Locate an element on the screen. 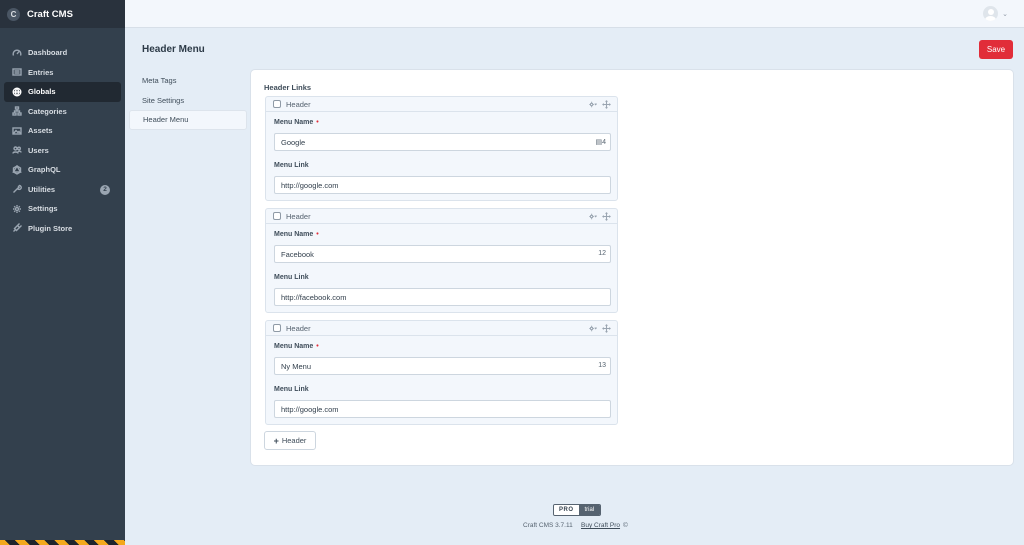 The image size is (1024, 545). sidebar-item-label: Entries is located at coordinates (41, 72).